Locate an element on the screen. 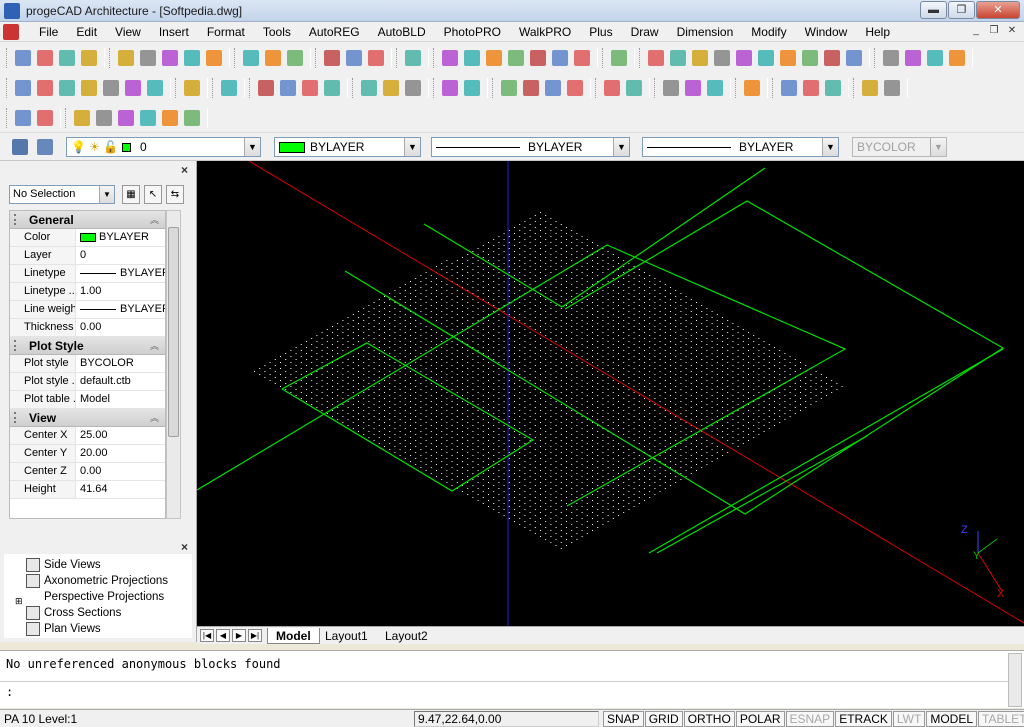 The height and width of the screenshot is (727, 1024). category-view: View ︽ is located at coordinates (87, 418).